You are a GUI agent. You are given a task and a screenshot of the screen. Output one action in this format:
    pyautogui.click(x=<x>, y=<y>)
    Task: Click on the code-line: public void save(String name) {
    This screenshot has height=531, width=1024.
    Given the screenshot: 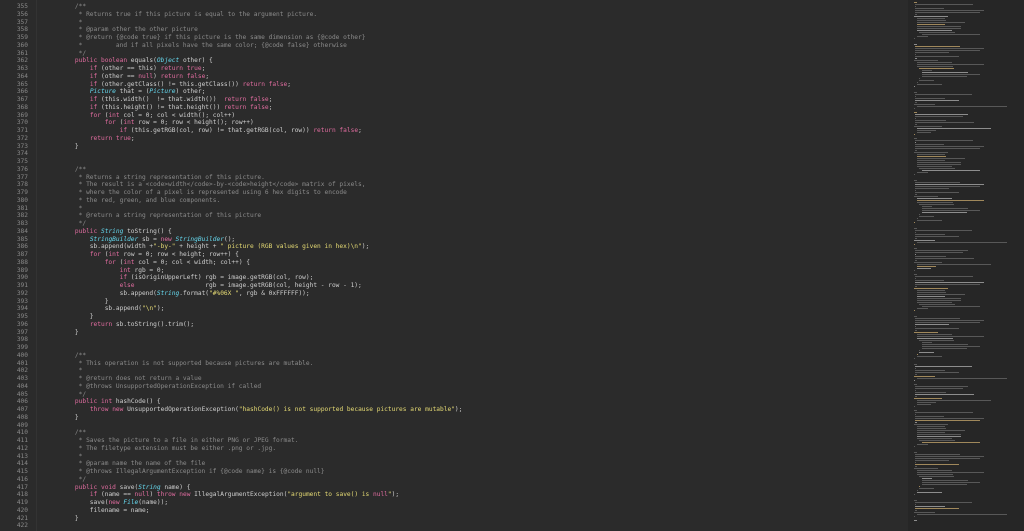 What is the action you would take?
    pyautogui.click(x=125, y=488)
    